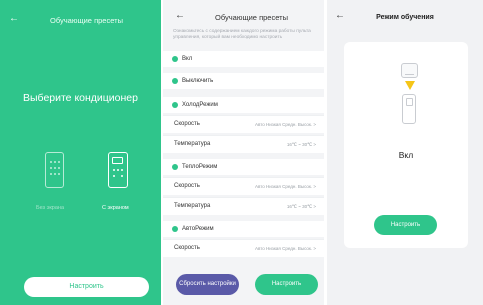  Describe the element at coordinates (405, 17) in the screenshot. I see `screen-title: Режим обучения` at that location.